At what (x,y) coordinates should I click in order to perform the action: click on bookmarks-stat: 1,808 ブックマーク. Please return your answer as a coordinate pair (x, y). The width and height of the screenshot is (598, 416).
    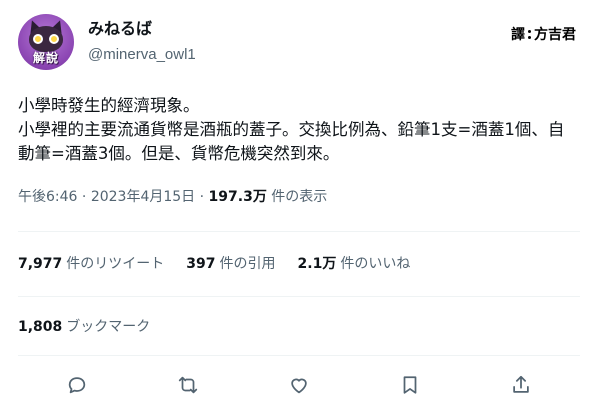
    Looking at the image, I should click on (84, 327).